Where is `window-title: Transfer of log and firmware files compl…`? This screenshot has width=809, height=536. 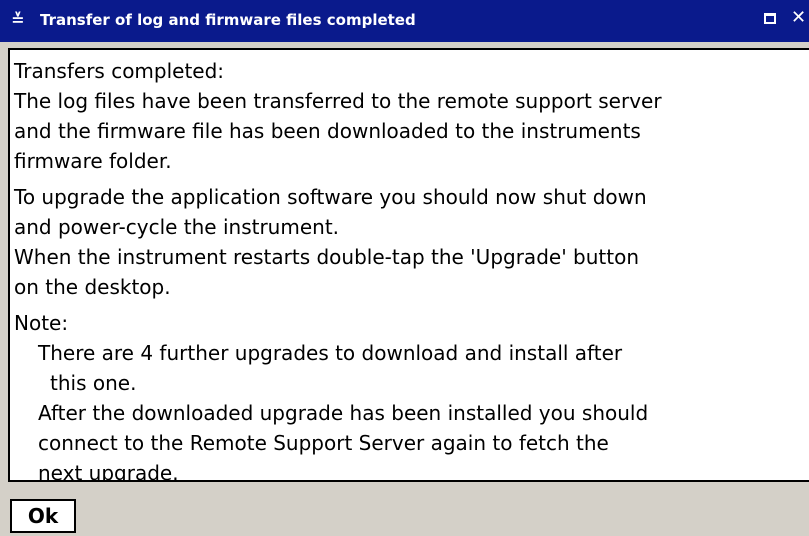
window-title: Transfer of log and firmware files compl… is located at coordinates (228, 20).